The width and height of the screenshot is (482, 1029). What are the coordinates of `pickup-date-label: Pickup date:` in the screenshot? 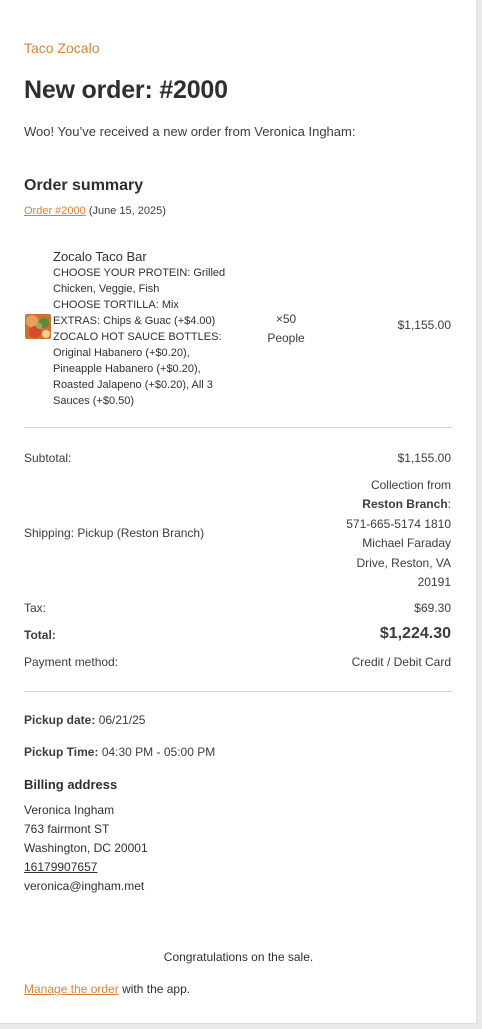 It's located at (60, 720).